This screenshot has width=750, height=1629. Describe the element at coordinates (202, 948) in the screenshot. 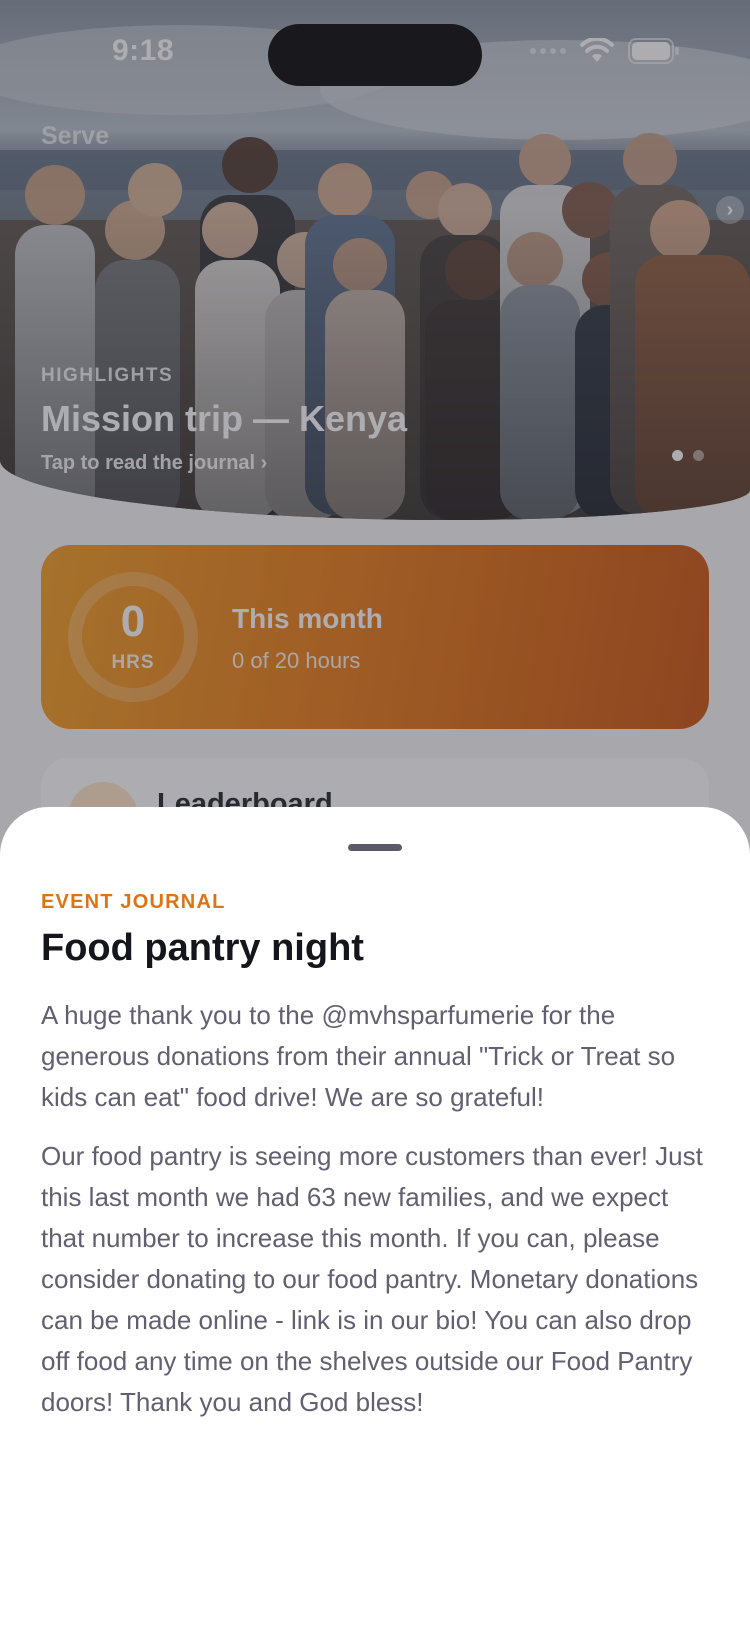

I see `sheet-title: Food pantry night` at that location.